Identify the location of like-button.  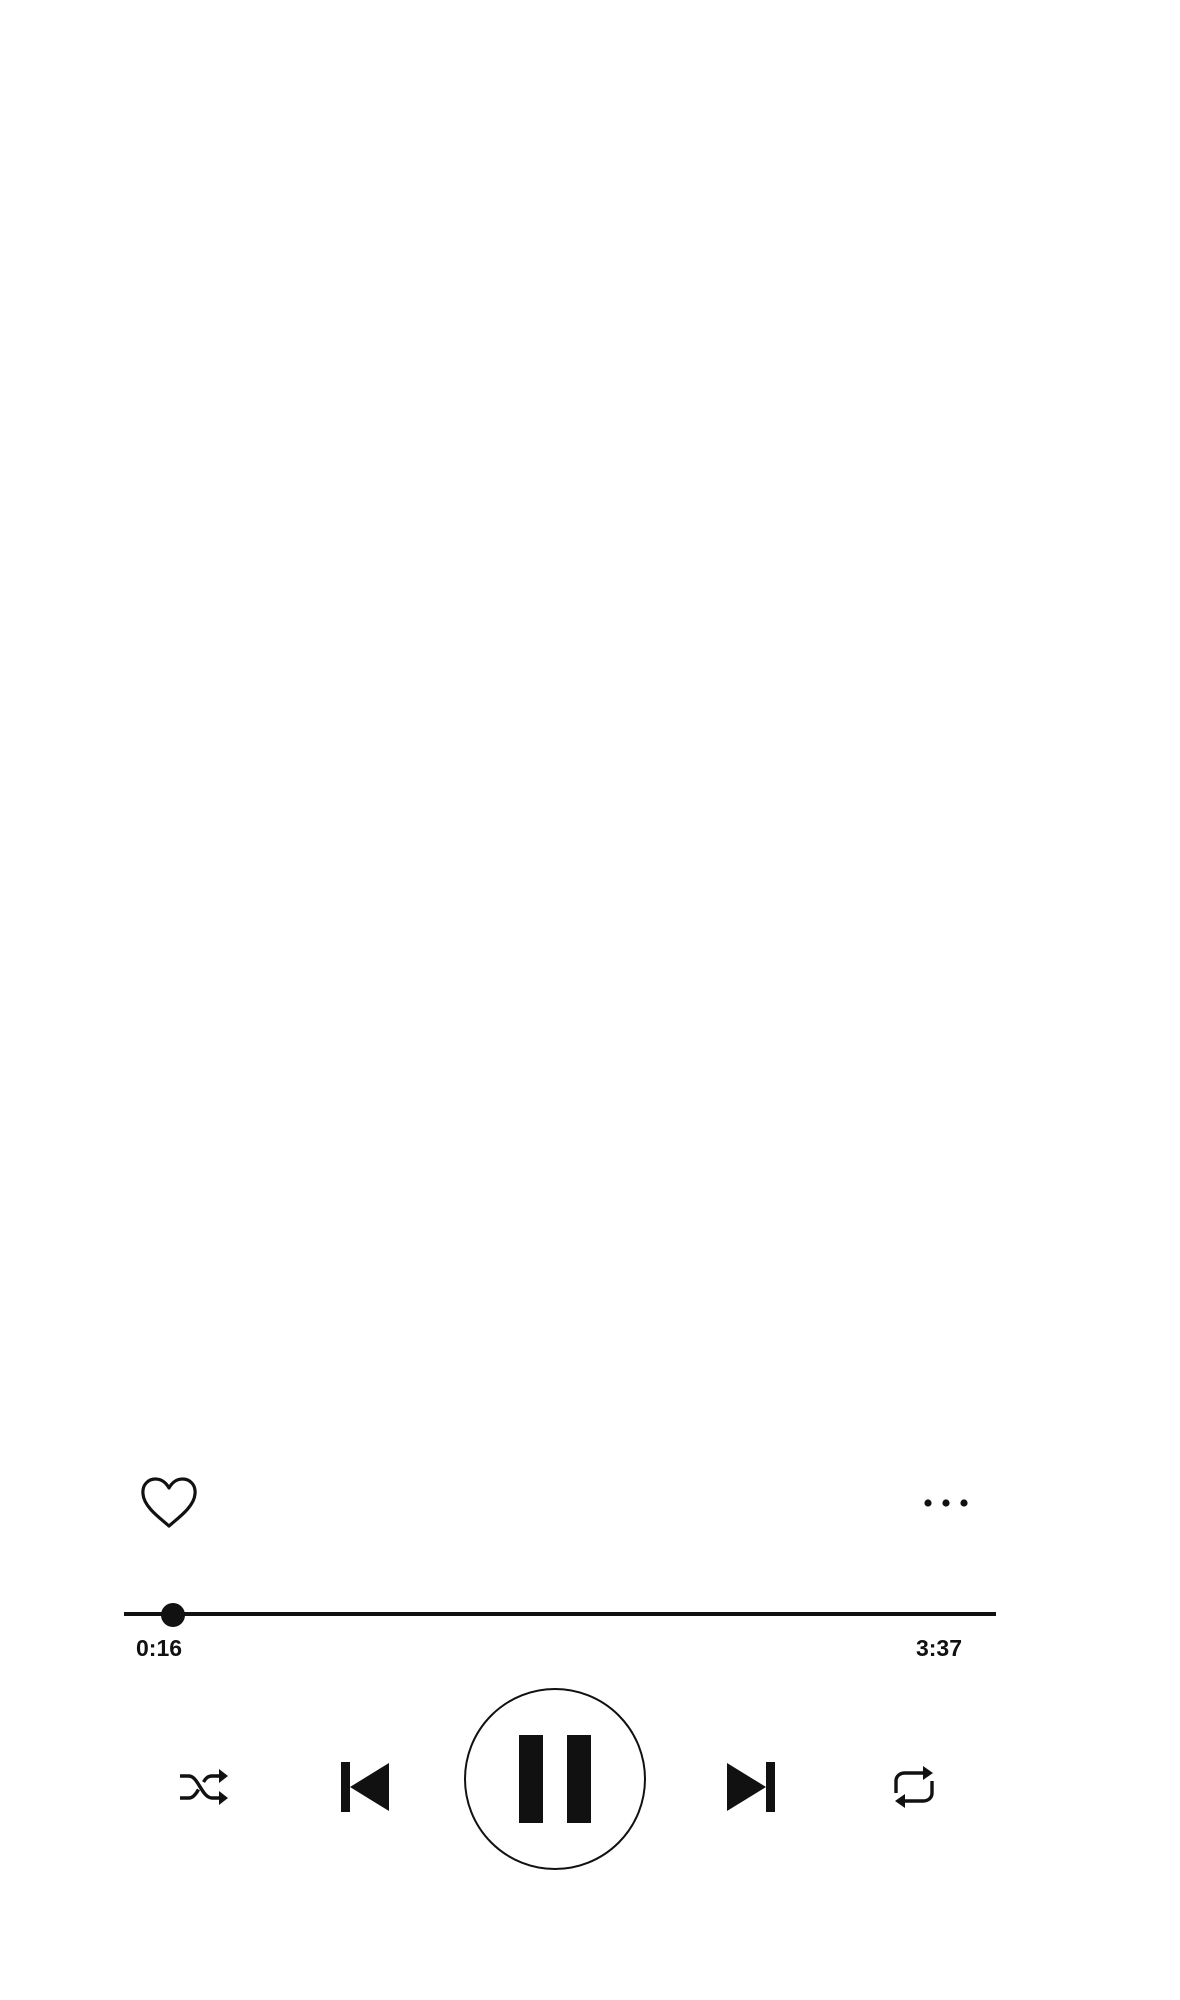
(169, 1503).